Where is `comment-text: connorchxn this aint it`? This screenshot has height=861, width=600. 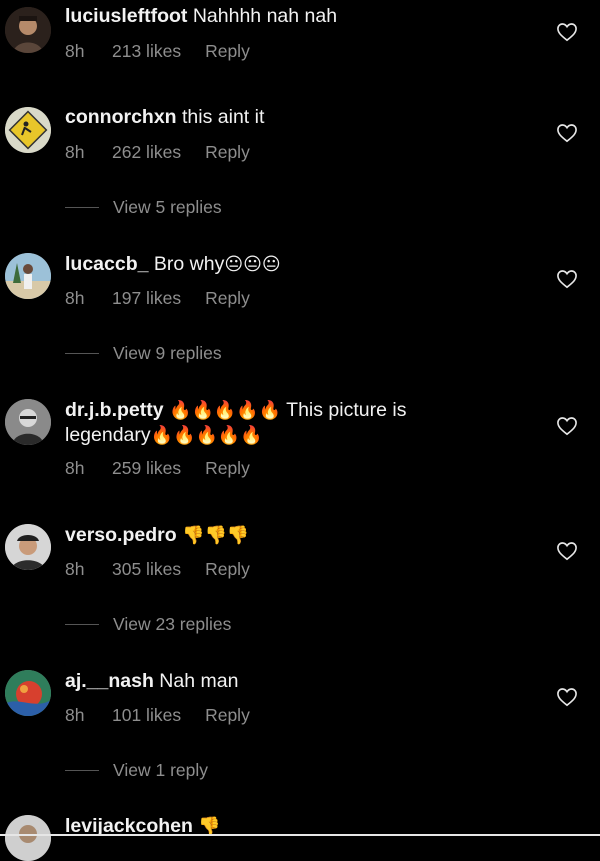
comment-text: connorchxn this aint it is located at coordinates (275, 117).